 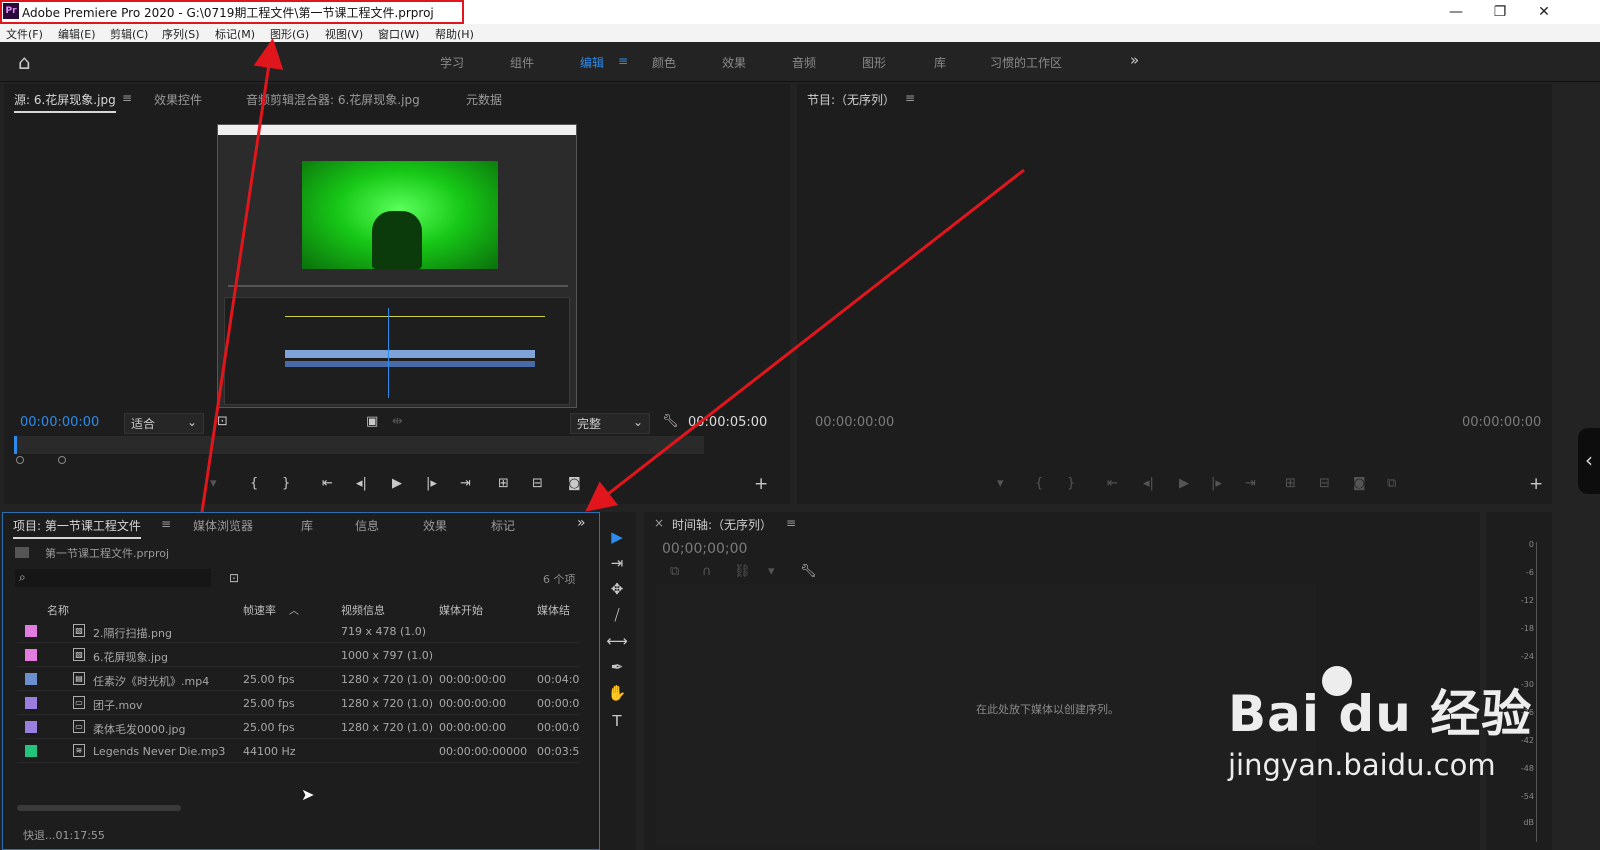 I want to click on arrow-to-title, so click(x=242, y=275).